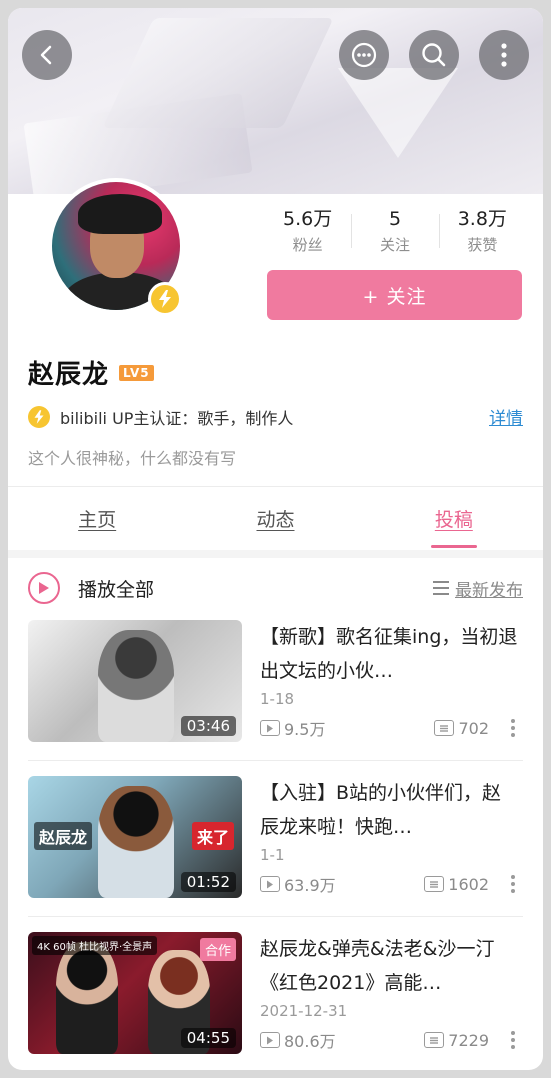 The width and height of the screenshot is (551, 1078). I want to click on video-duration: 03:46, so click(208, 726).